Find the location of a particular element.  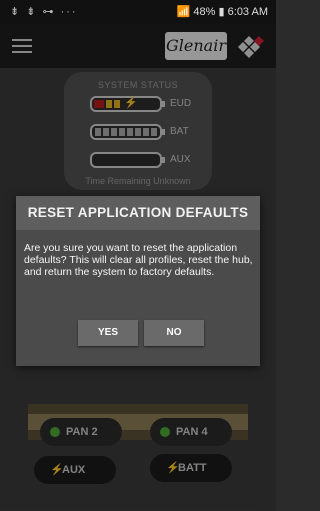

clock: 6:03 AM is located at coordinates (247, 12).